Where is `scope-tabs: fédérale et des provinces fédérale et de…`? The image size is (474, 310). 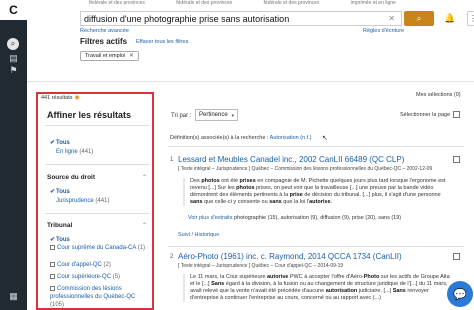
scope-tabs: fédérale et des provinces fédérale et de… is located at coordinates (257, 3).